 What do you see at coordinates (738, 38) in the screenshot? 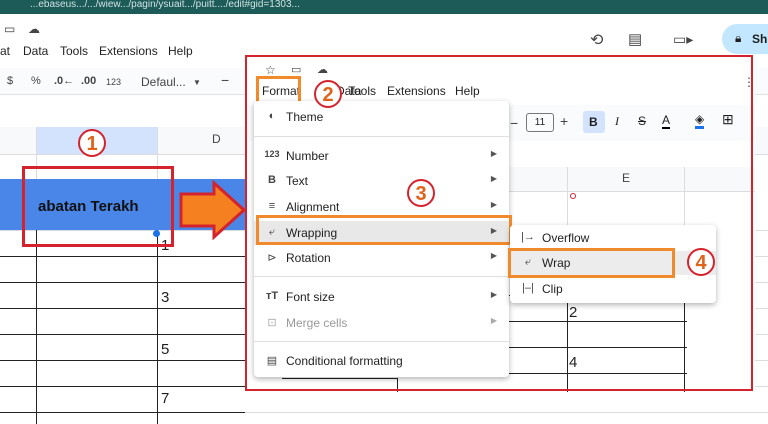
I see `lock-icon: 🔒︎` at bounding box center [738, 38].